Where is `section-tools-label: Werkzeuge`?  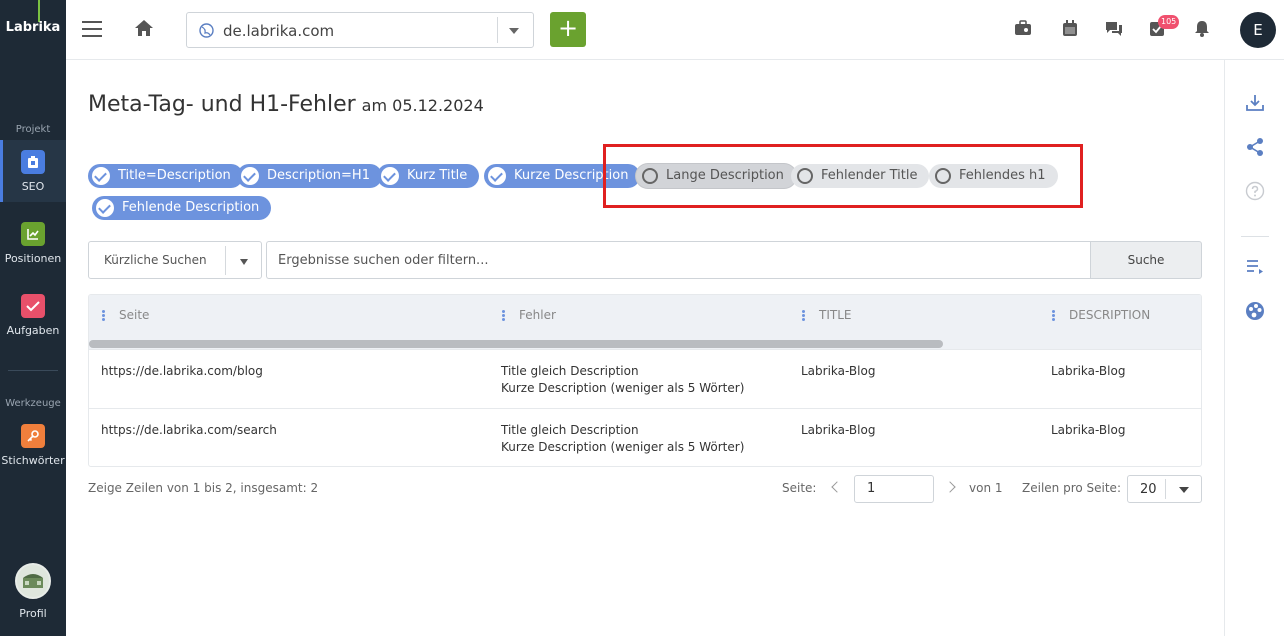
section-tools-label: Werkzeuge is located at coordinates (33, 403).